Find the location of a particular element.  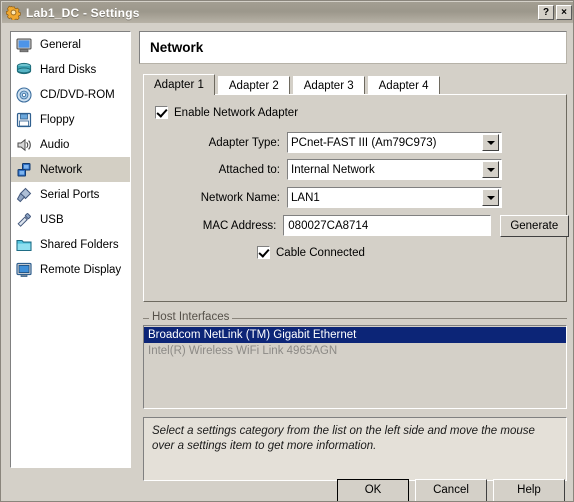

sidebar-item-label: Serial Ports is located at coordinates (70, 194).